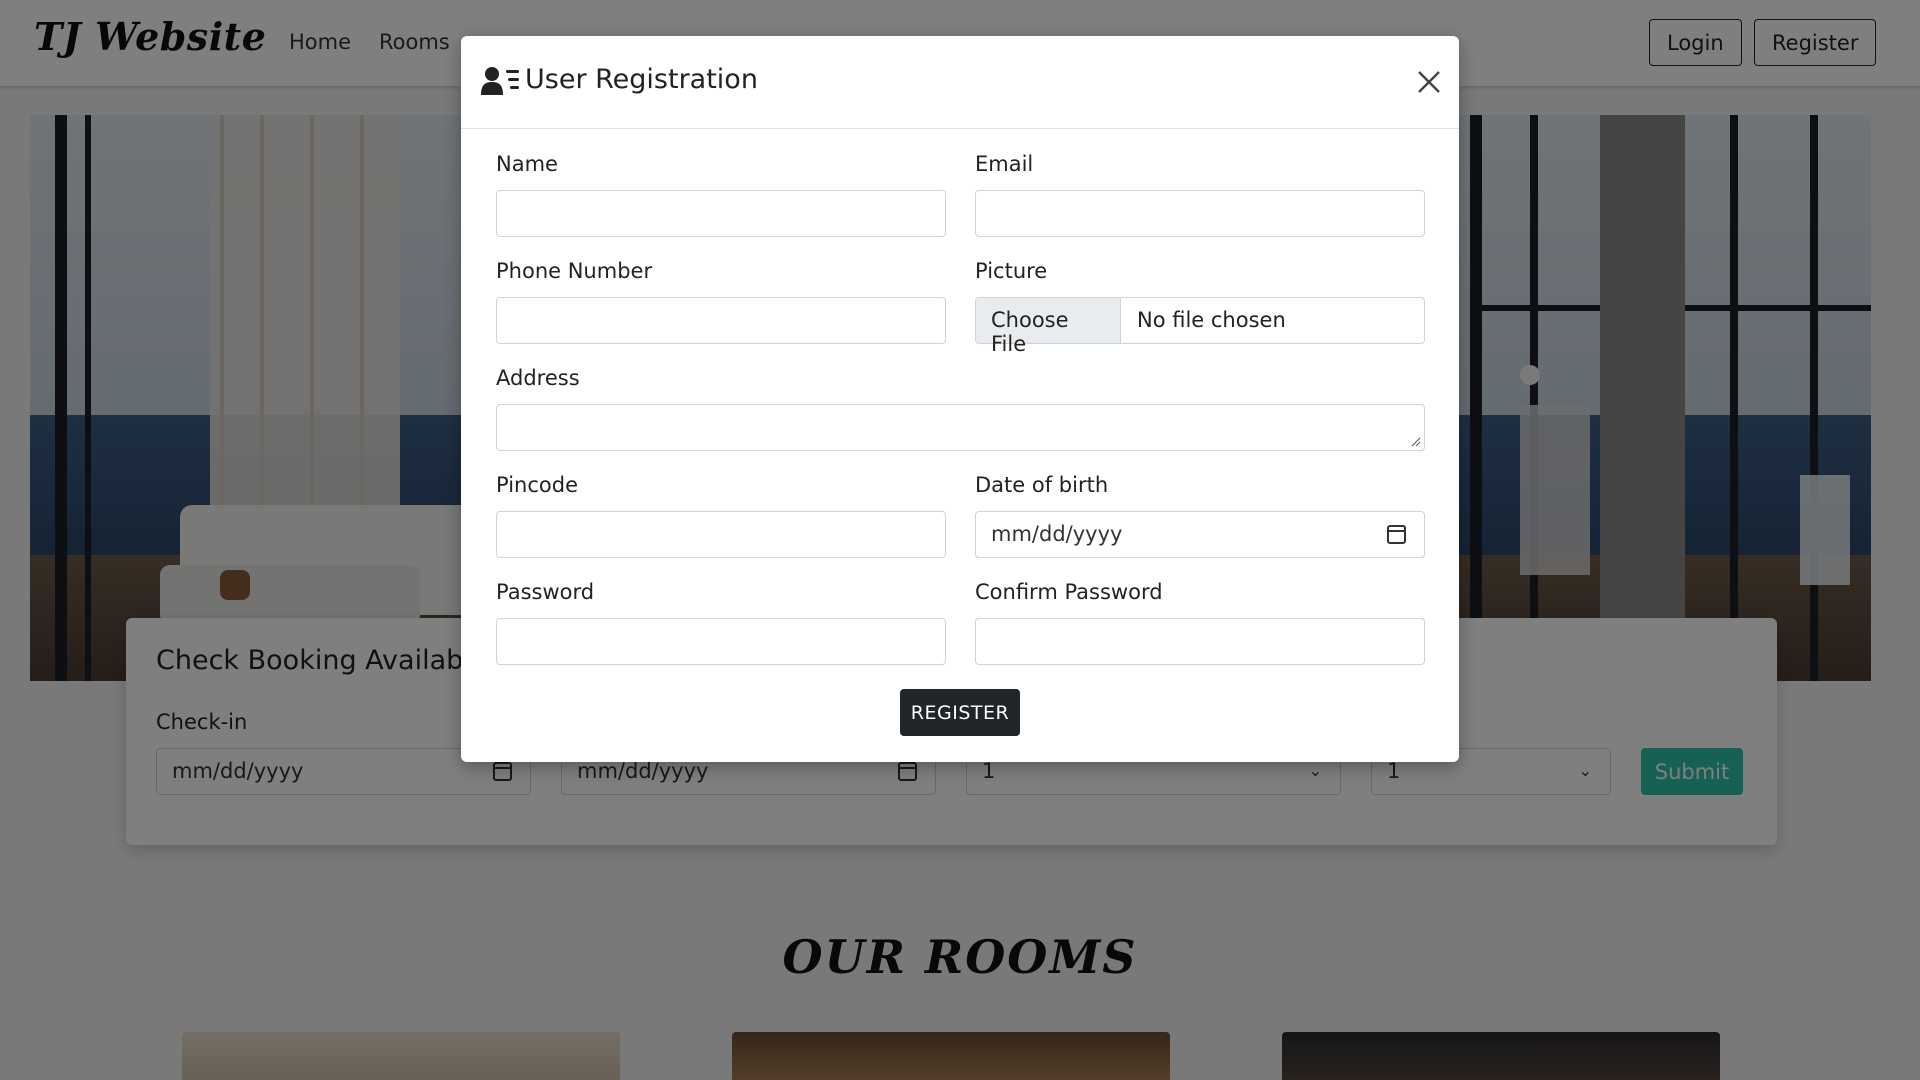 The image size is (1920, 1080). I want to click on password-label: Password, so click(545, 592).